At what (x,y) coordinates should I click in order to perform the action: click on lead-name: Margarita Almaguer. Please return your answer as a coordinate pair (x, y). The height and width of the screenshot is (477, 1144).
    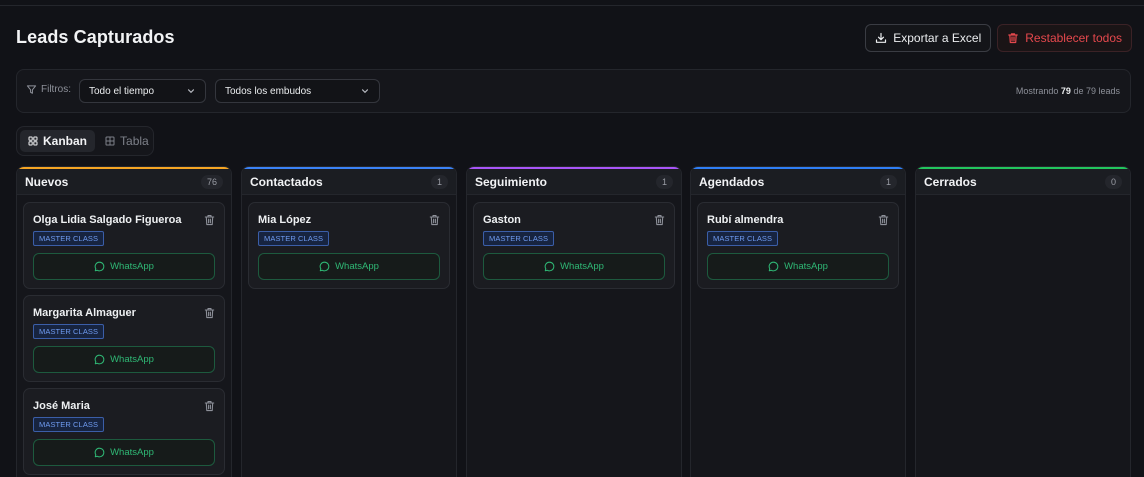
    Looking at the image, I should click on (84, 313).